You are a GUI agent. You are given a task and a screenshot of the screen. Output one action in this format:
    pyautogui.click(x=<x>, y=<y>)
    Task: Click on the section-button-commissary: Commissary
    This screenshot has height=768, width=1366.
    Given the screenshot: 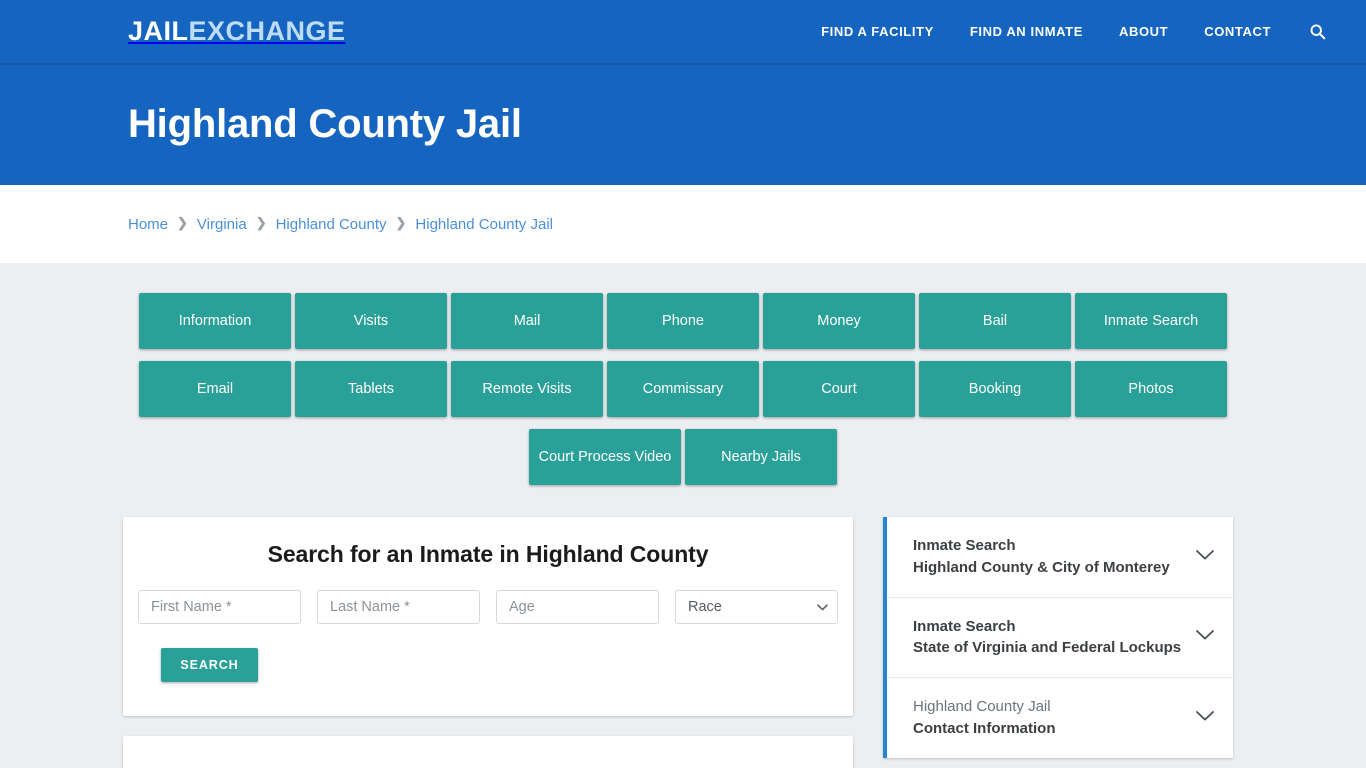 What is the action you would take?
    pyautogui.click(x=683, y=389)
    